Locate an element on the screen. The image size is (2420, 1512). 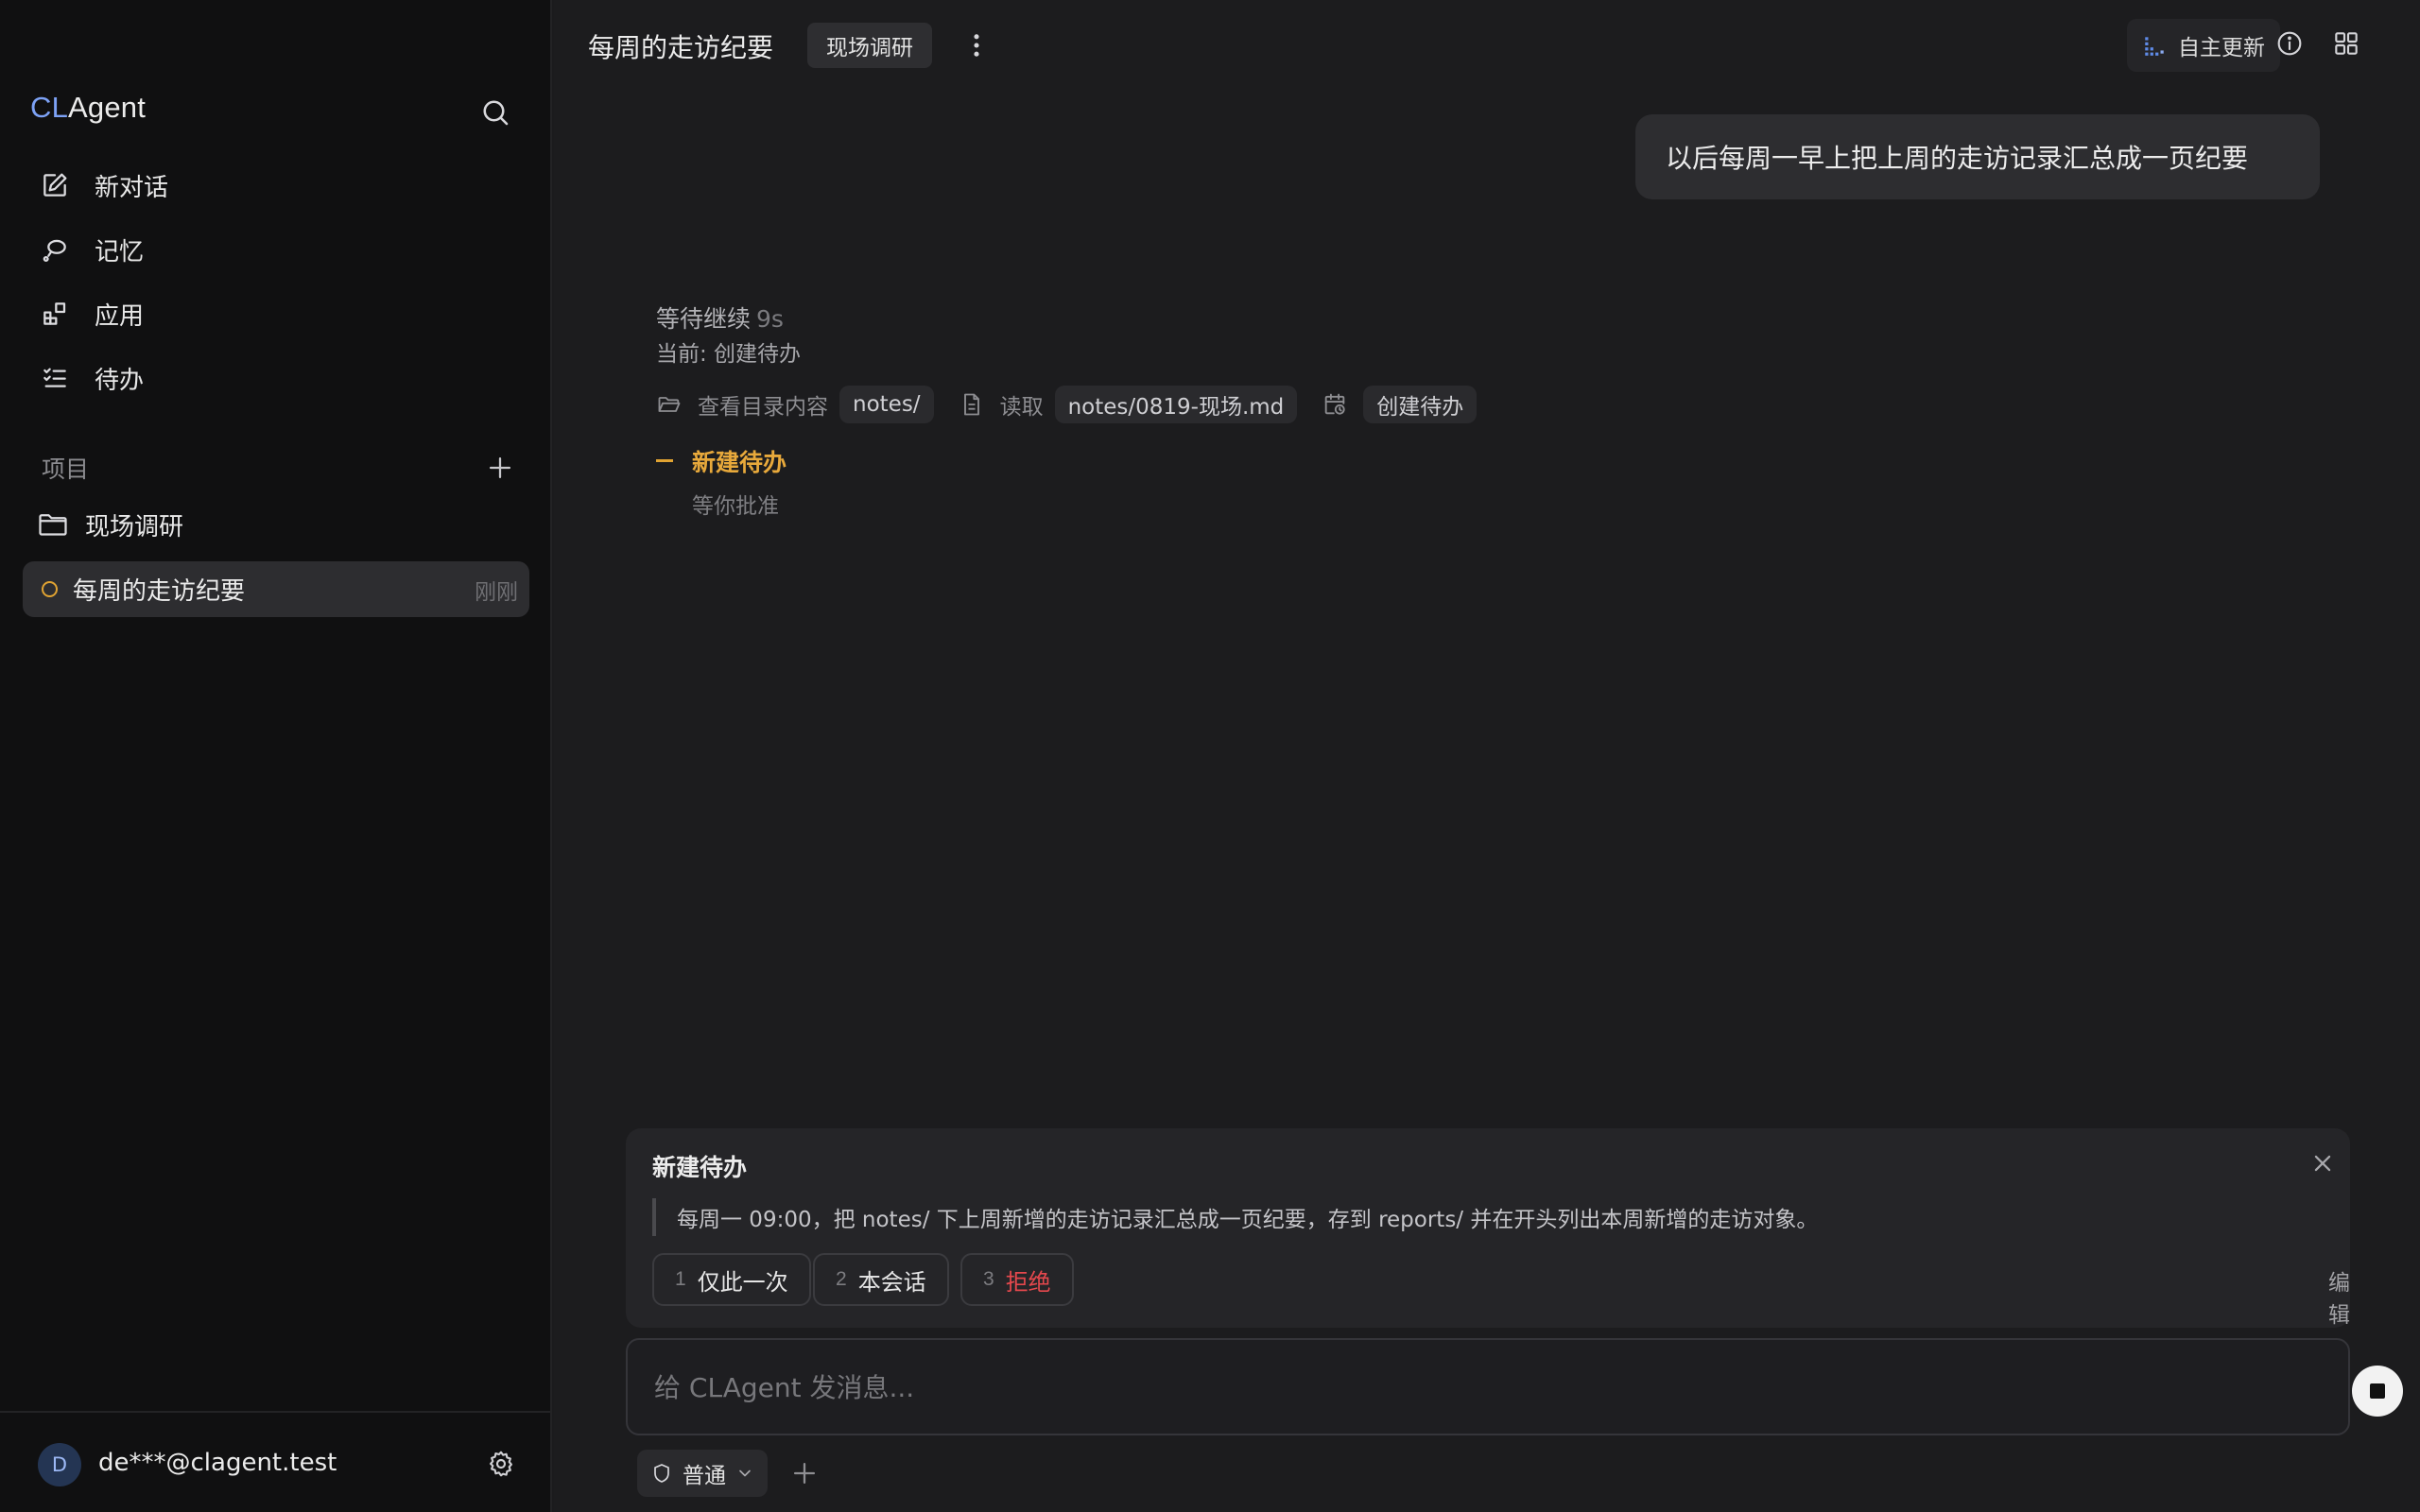
nav-todo: 待办 is located at coordinates (265, 378).